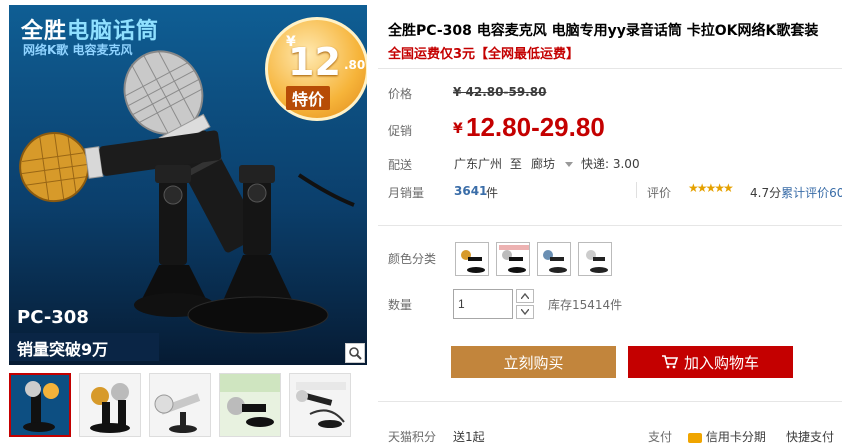 This screenshot has height=446, width=842. I want to click on quantity-decrease-button, so click(525, 312).